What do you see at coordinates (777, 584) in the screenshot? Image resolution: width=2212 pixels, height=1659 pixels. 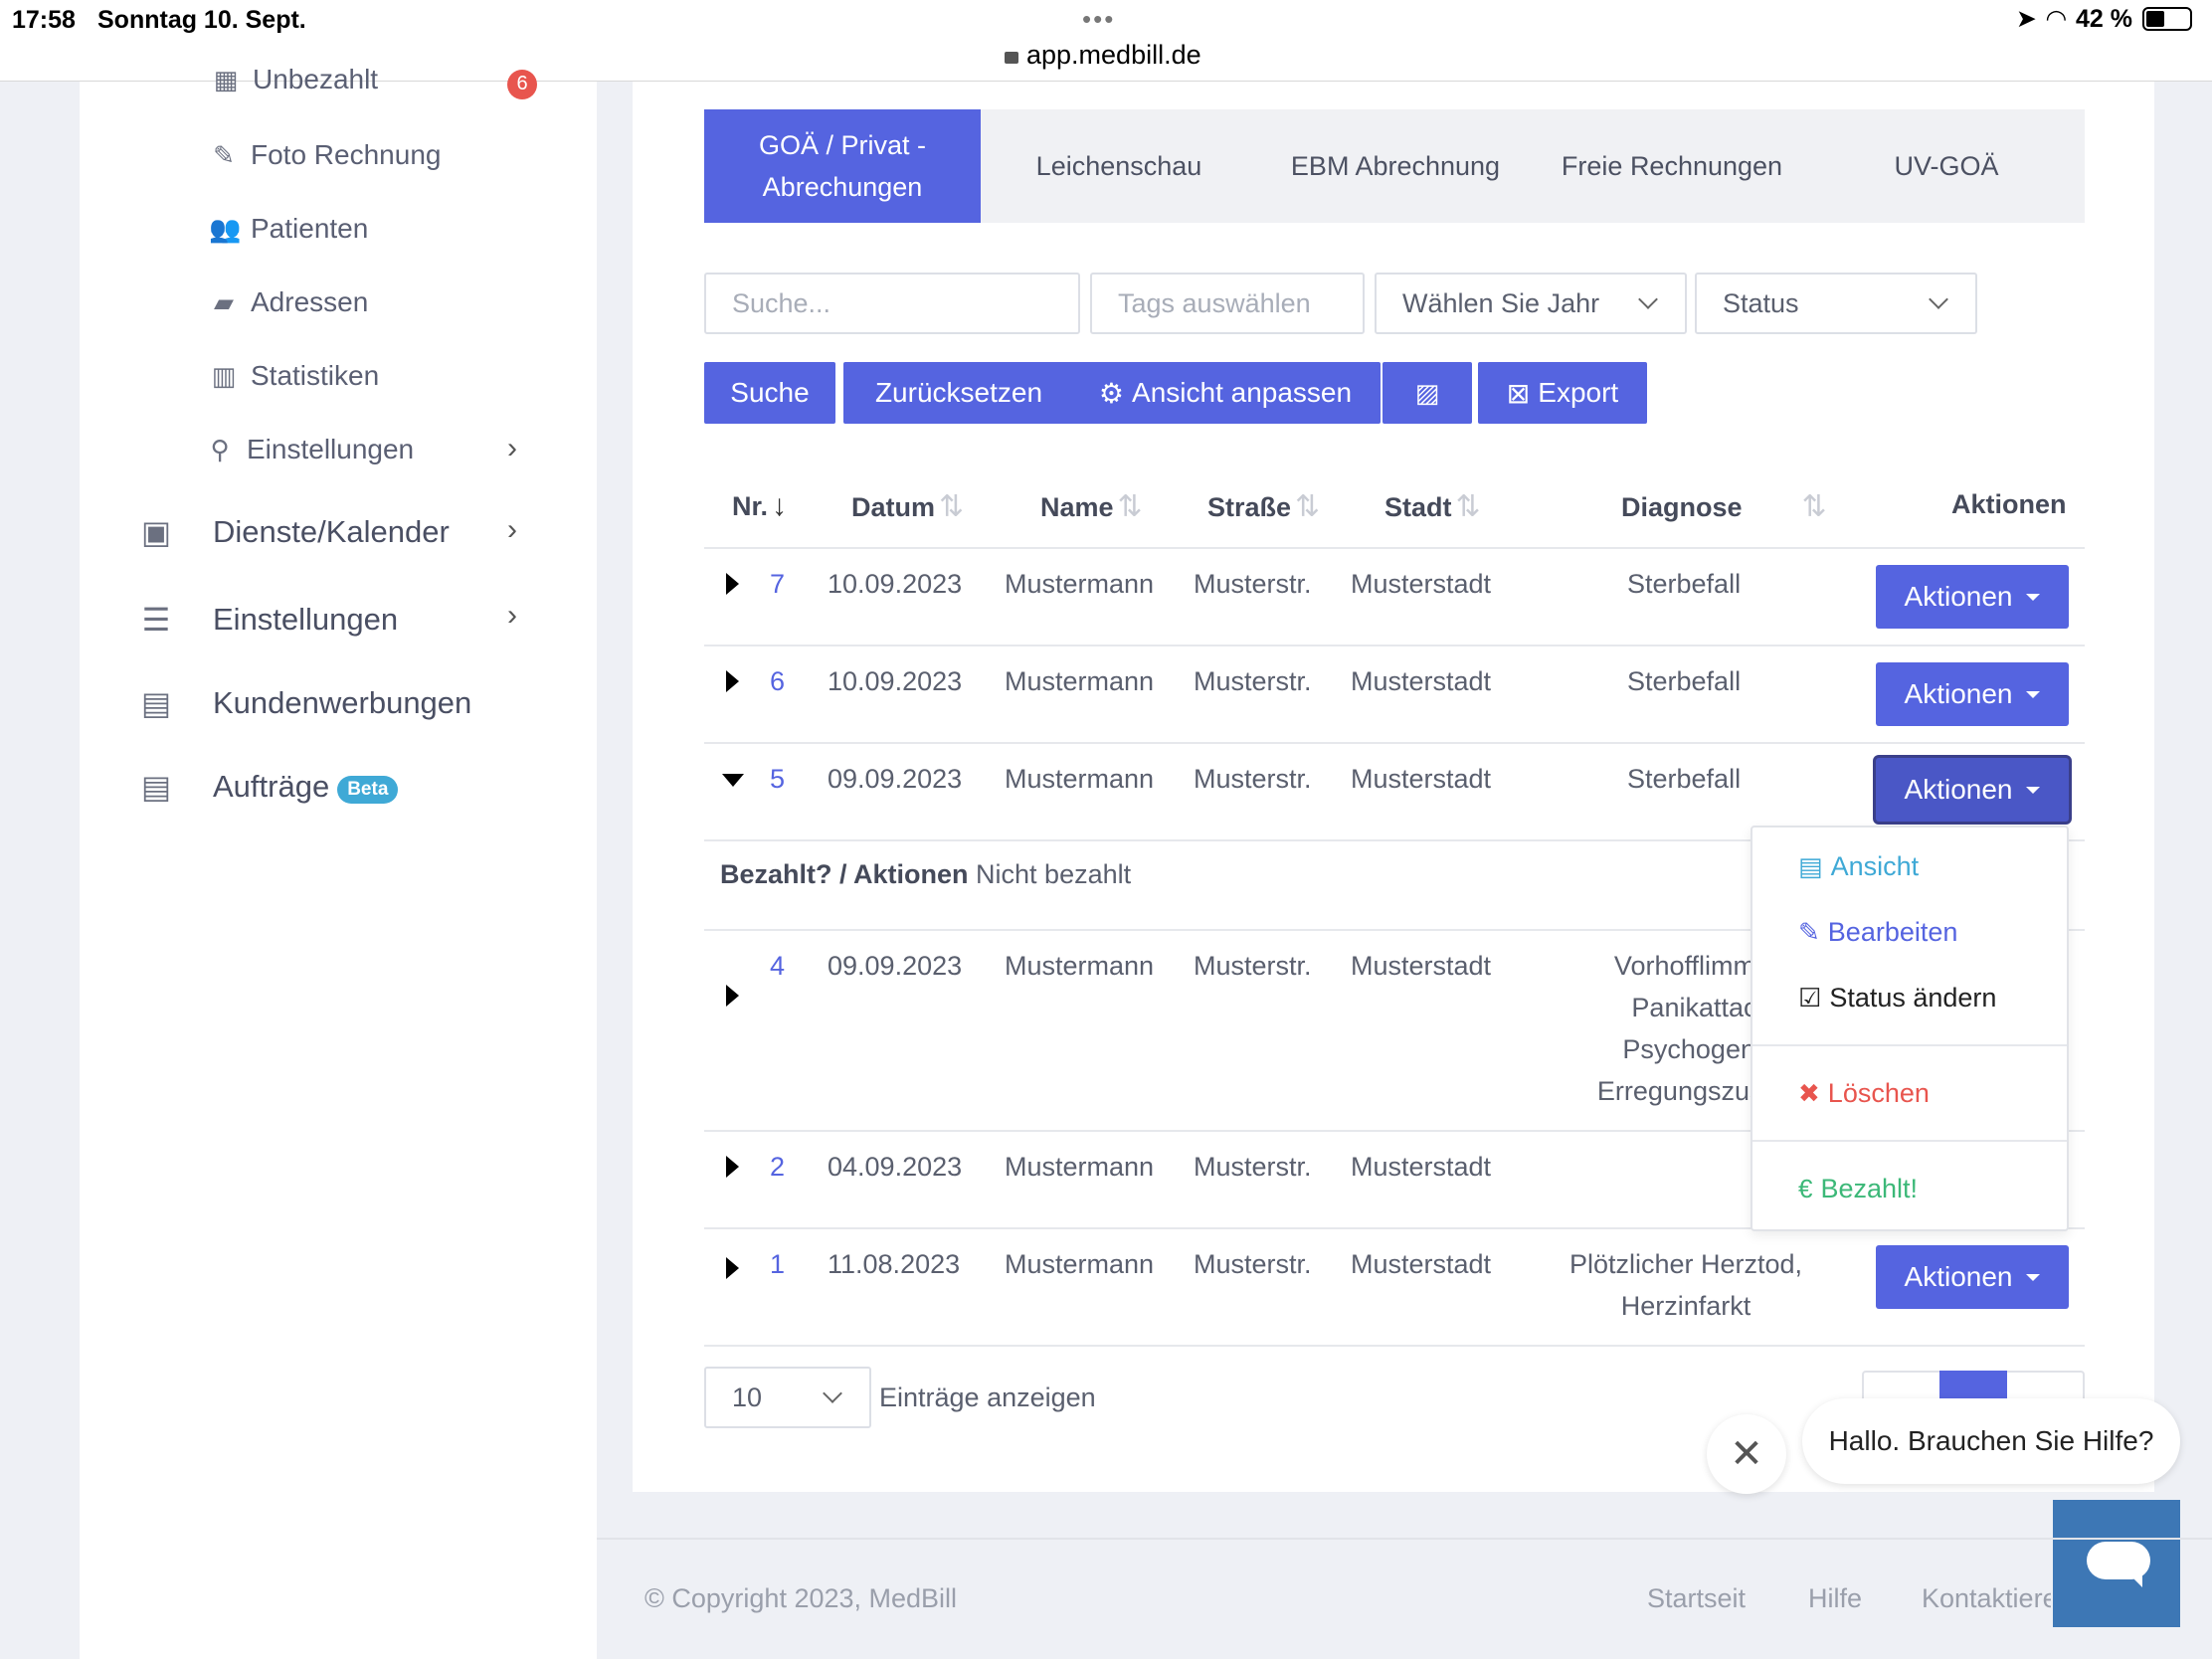 I see `invoice-number-link: 7` at bounding box center [777, 584].